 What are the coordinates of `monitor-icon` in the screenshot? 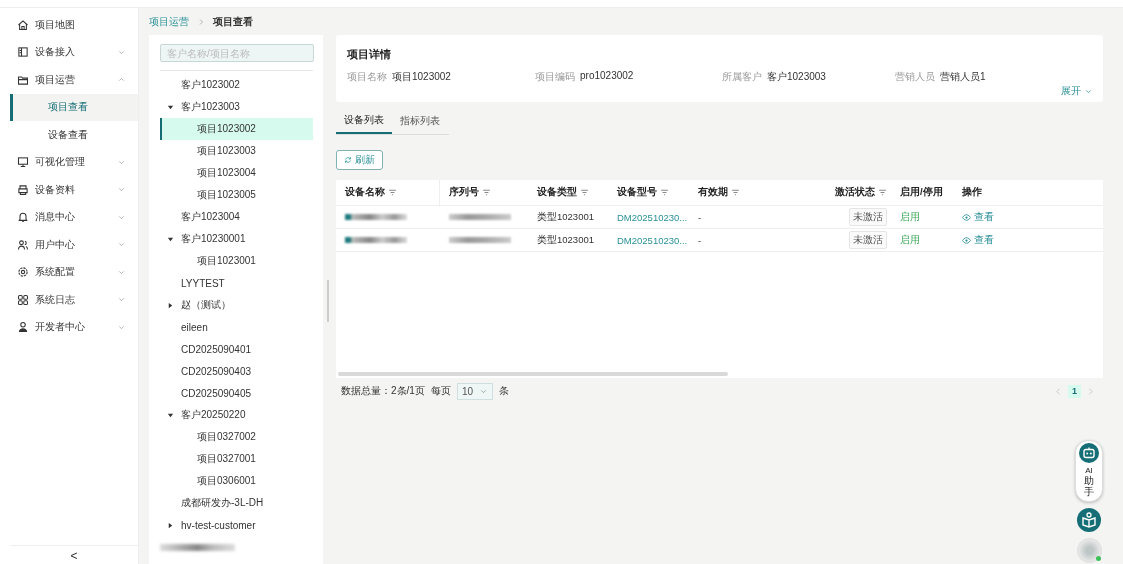 It's located at (23, 162).